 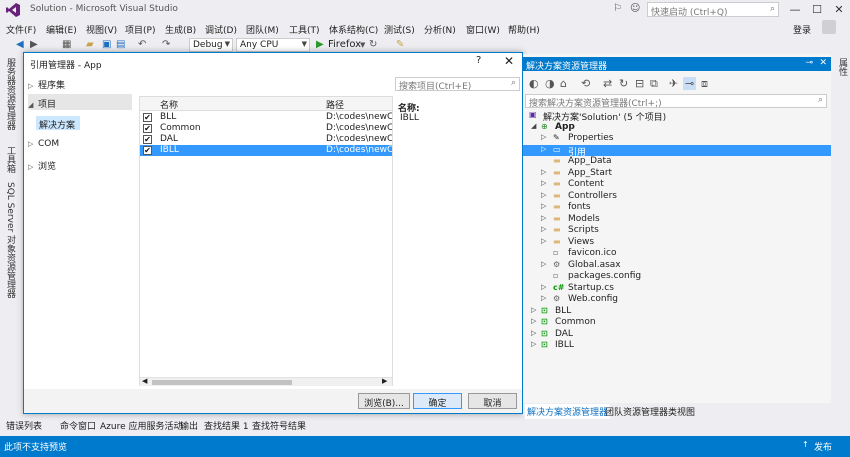 I want to click on menu-team: 团队(M), so click(x=262, y=29).